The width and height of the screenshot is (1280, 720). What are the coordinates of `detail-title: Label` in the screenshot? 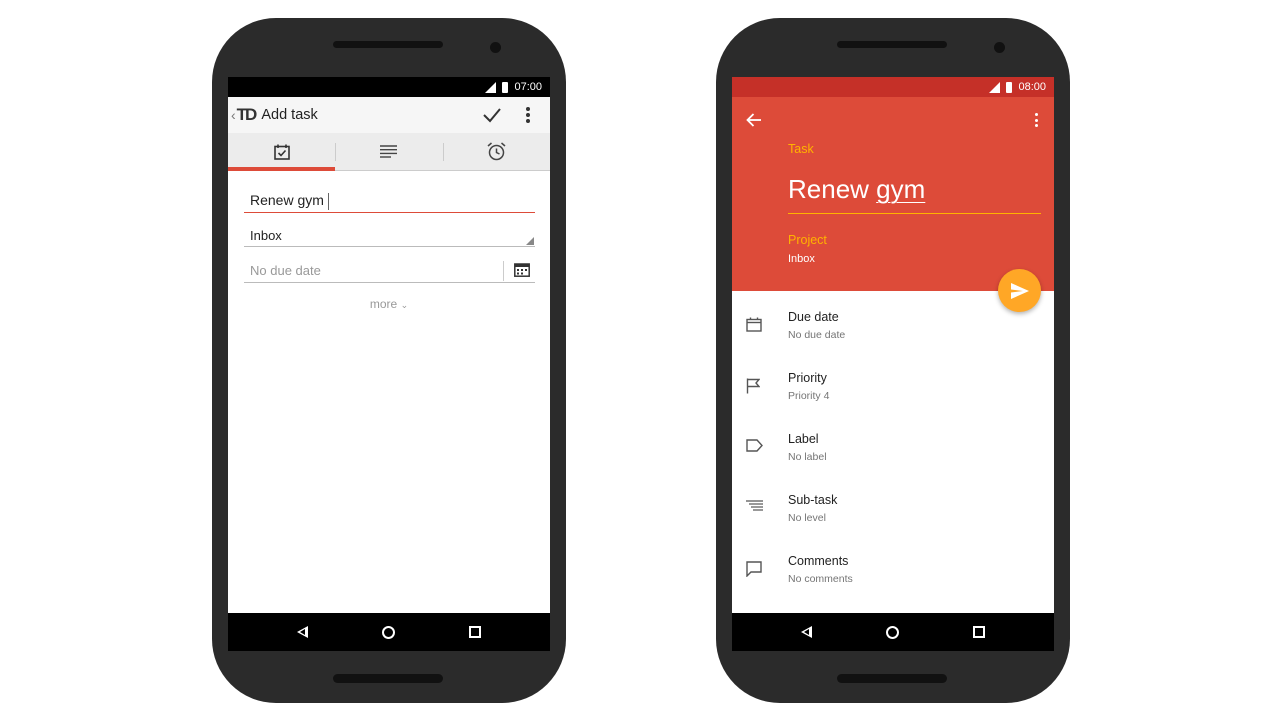 It's located at (803, 439).